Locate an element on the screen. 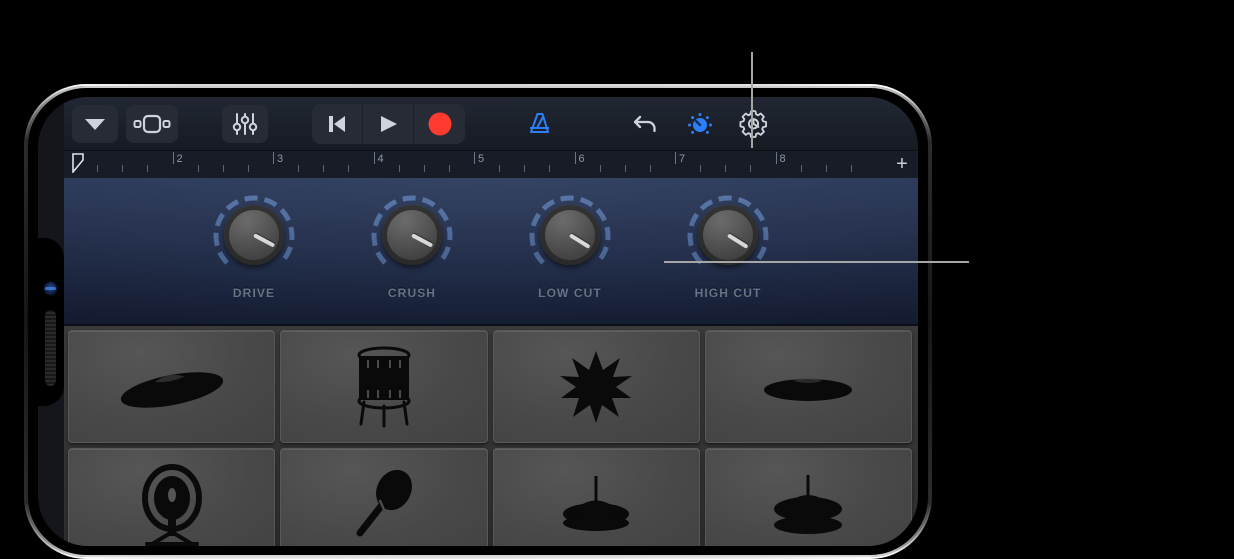  knob-high-cut: HIGH CUT is located at coordinates (728, 246).